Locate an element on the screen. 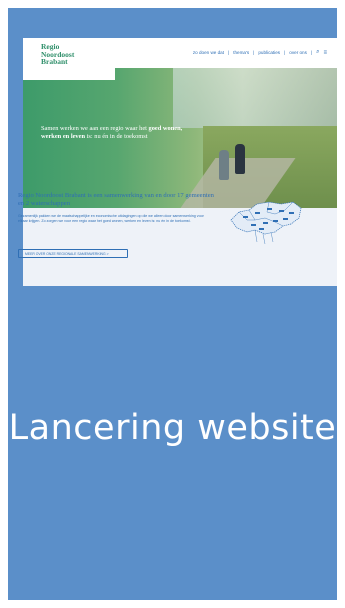  hero-notch is located at coordinates (69, 74).